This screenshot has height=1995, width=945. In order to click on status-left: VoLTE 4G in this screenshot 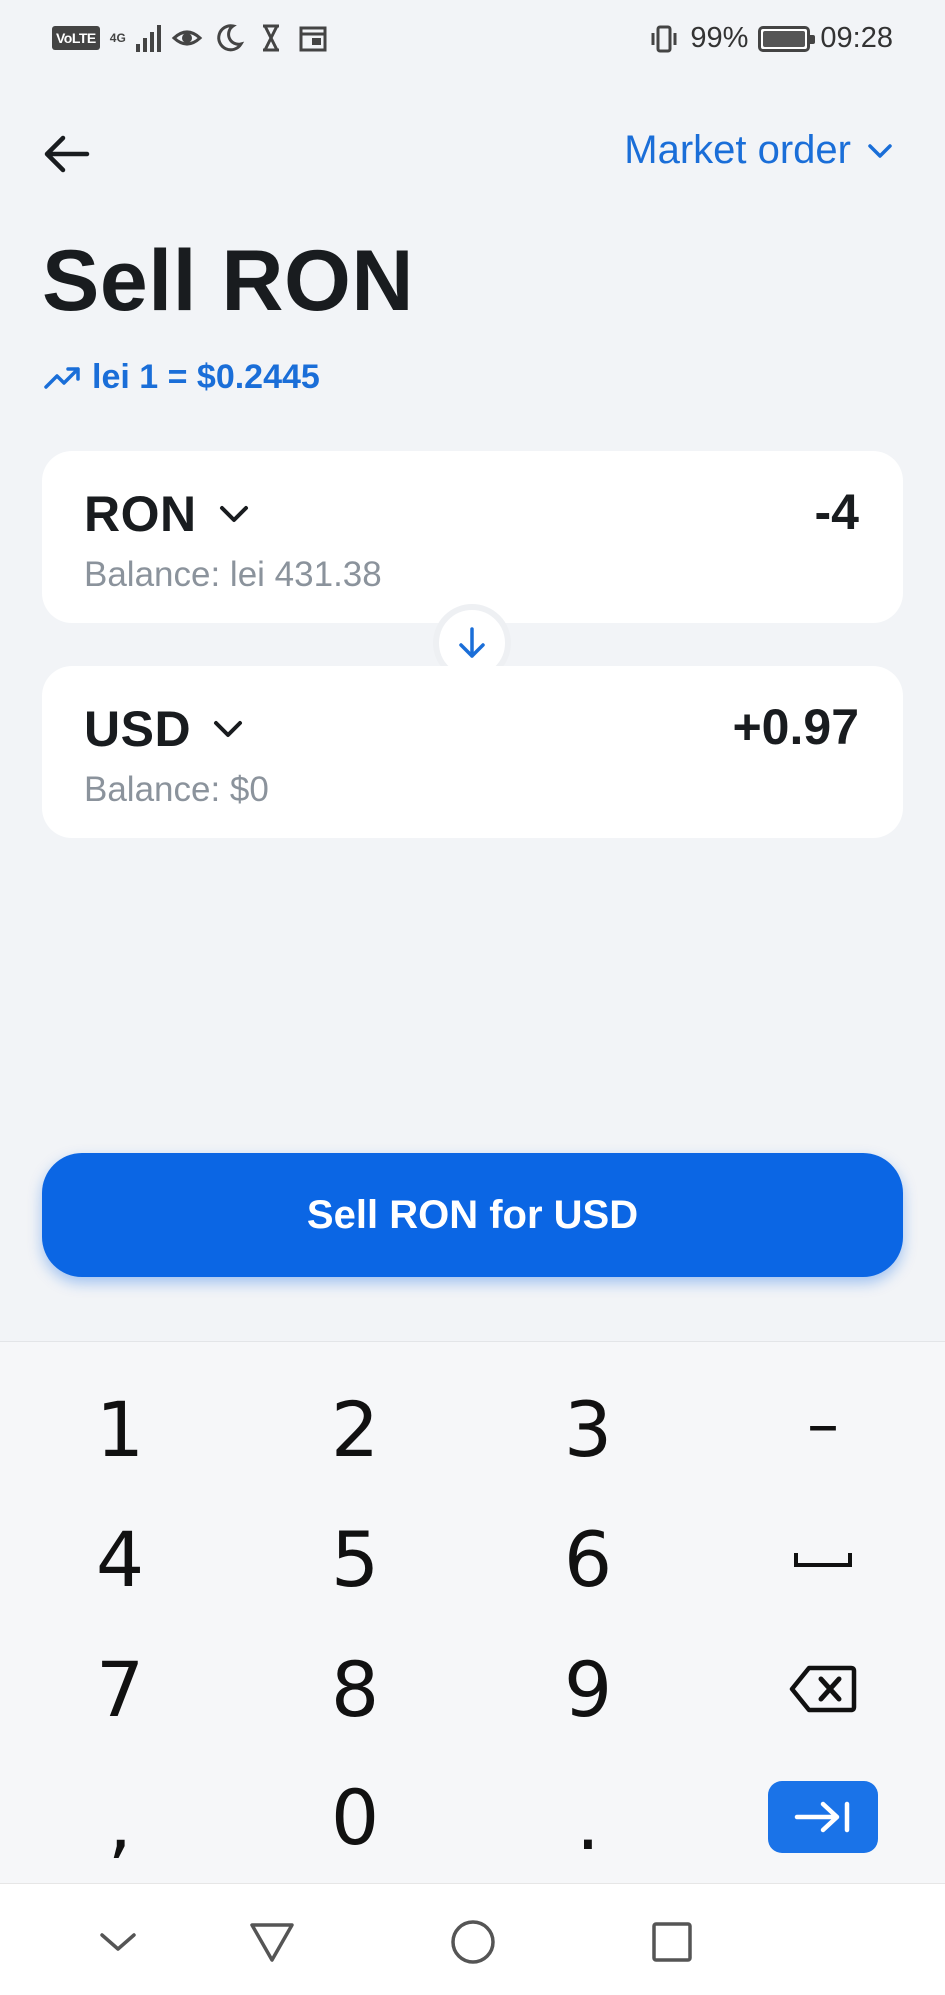, I will do `click(190, 38)`.